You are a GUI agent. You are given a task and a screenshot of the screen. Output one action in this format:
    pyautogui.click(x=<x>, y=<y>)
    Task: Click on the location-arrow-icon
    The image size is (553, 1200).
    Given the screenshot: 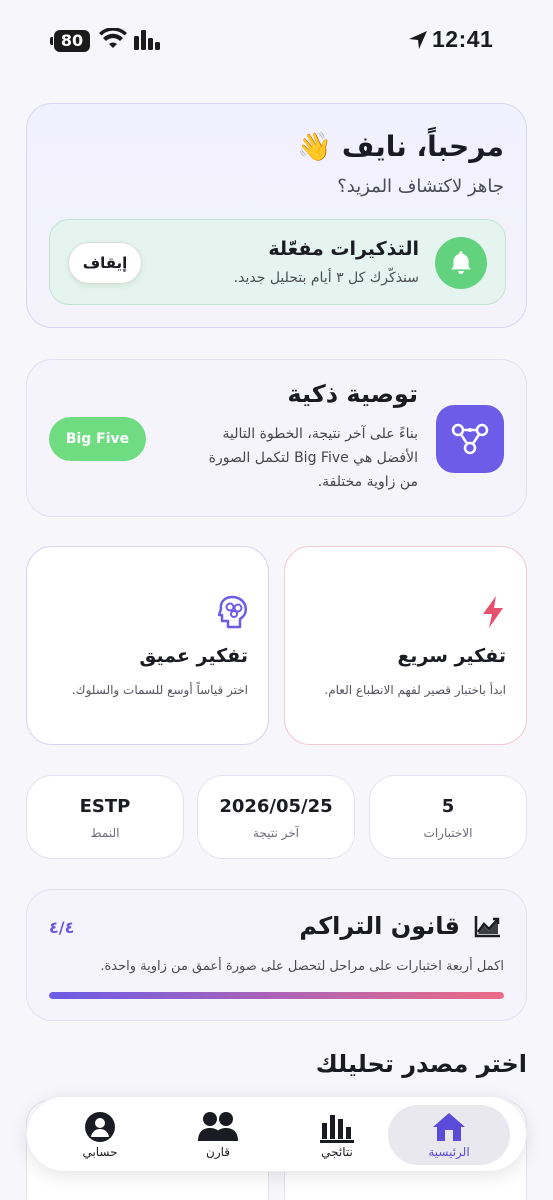 What is the action you would take?
    pyautogui.click(x=418, y=40)
    